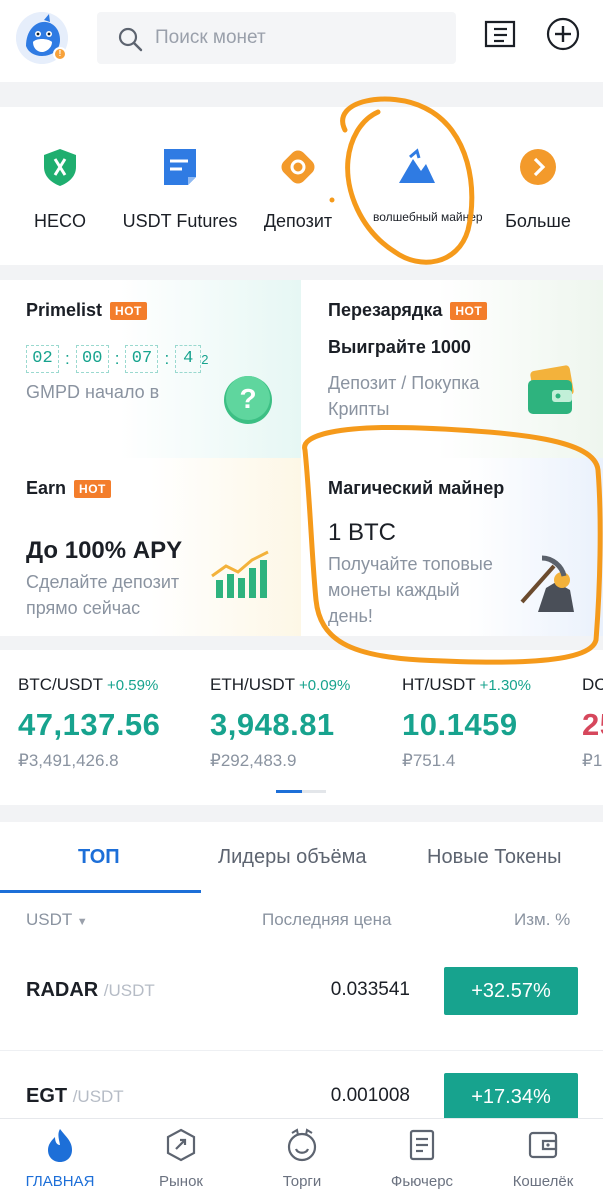  I want to click on search-icon, so click(130, 39).